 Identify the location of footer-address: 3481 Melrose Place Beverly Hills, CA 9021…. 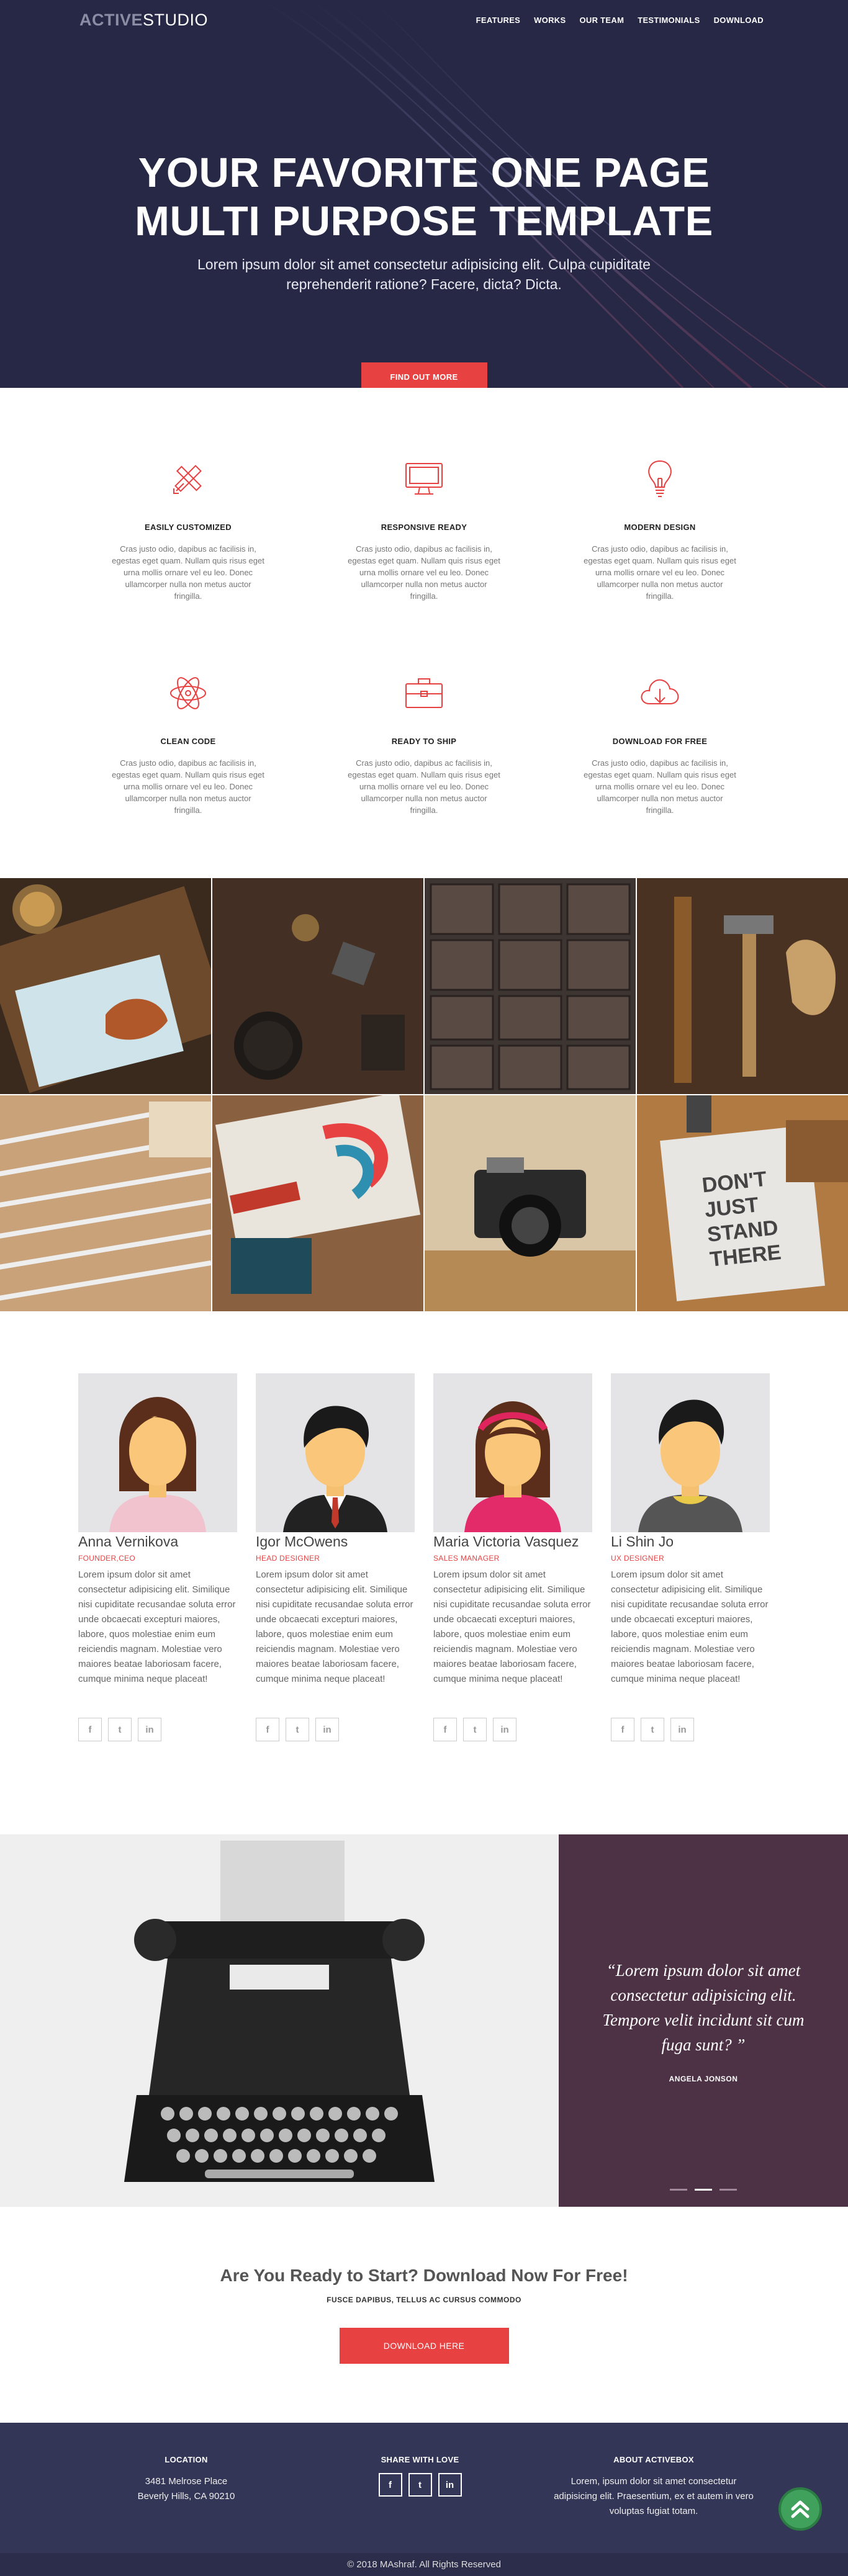
(186, 2489).